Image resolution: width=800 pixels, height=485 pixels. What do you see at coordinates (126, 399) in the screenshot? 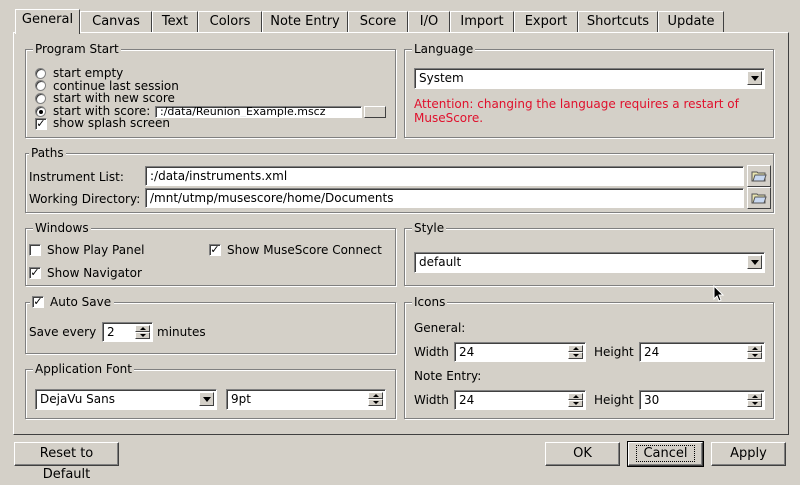
I see `font-family-combo: DejaVu Sans` at bounding box center [126, 399].